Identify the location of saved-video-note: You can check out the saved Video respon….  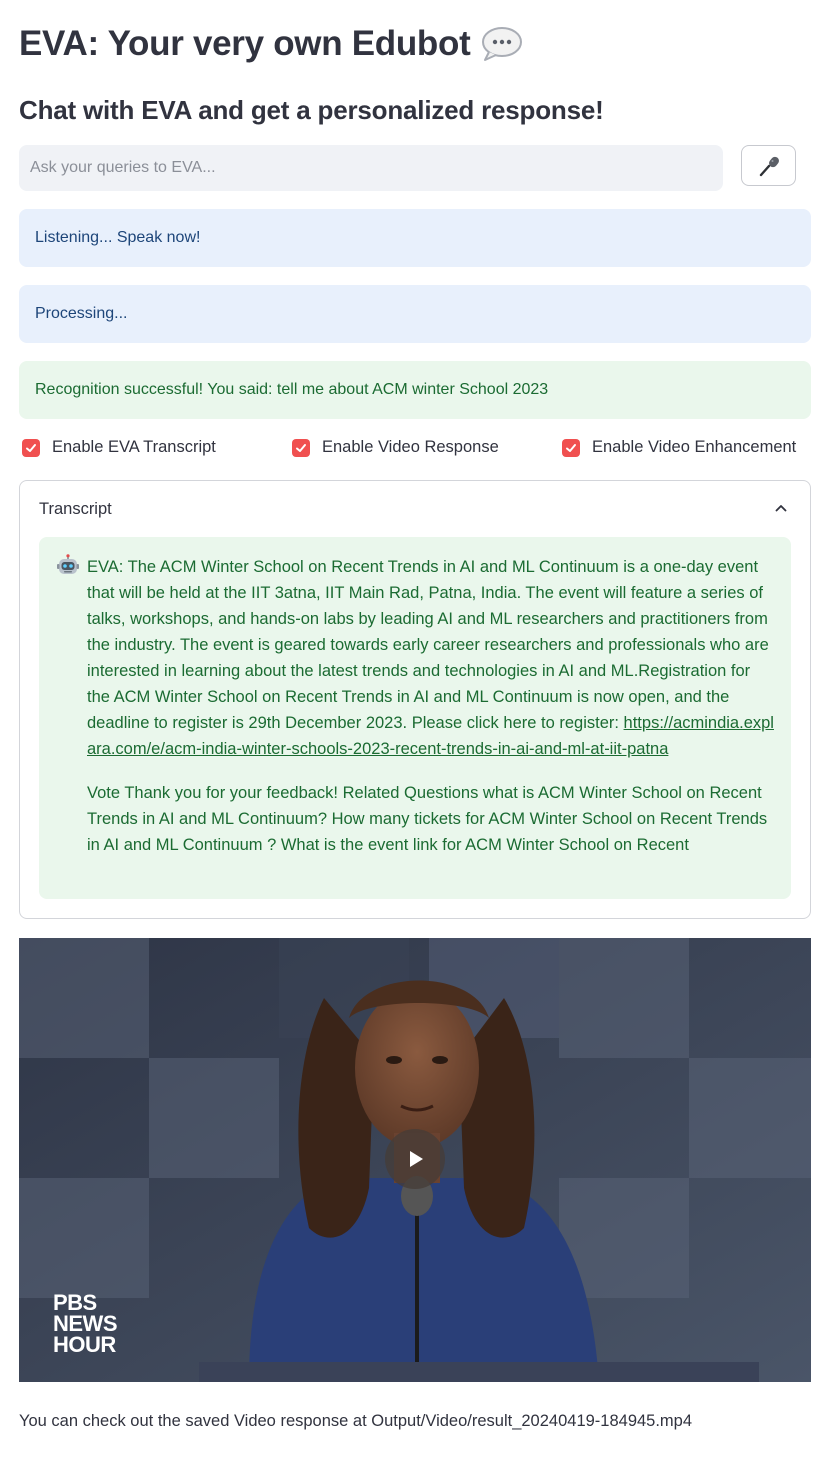
(356, 1421).